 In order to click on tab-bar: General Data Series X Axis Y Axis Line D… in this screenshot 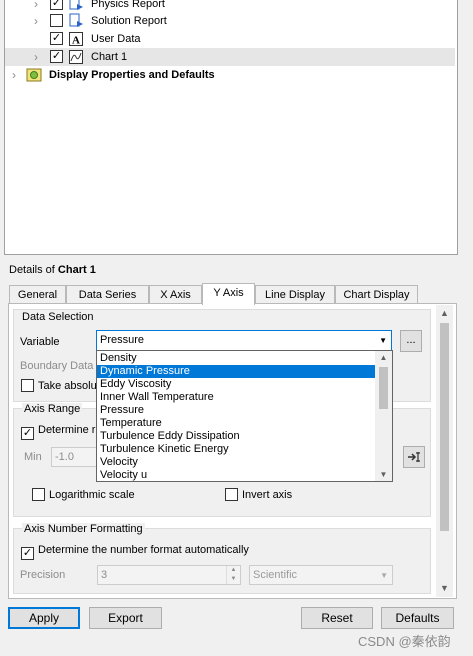, I will do `click(234, 294)`.